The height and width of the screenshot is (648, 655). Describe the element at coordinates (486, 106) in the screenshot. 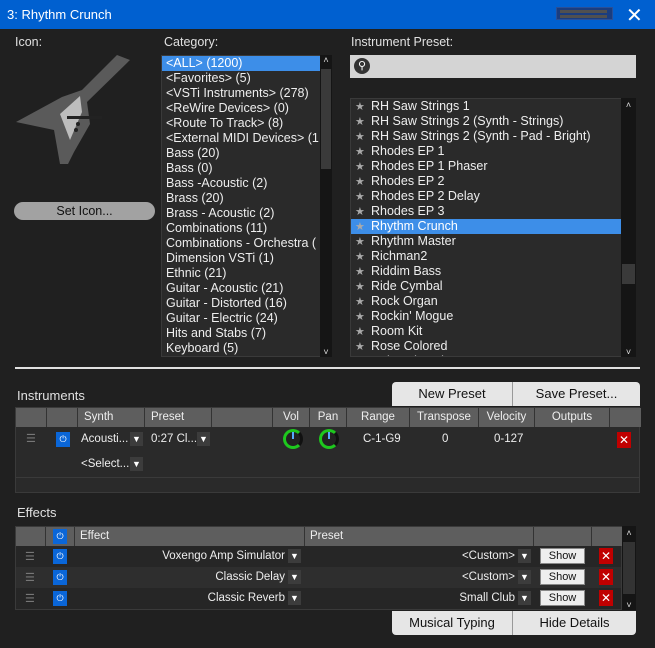

I see `preset-item: ★ RH Saw Strings 1` at that location.